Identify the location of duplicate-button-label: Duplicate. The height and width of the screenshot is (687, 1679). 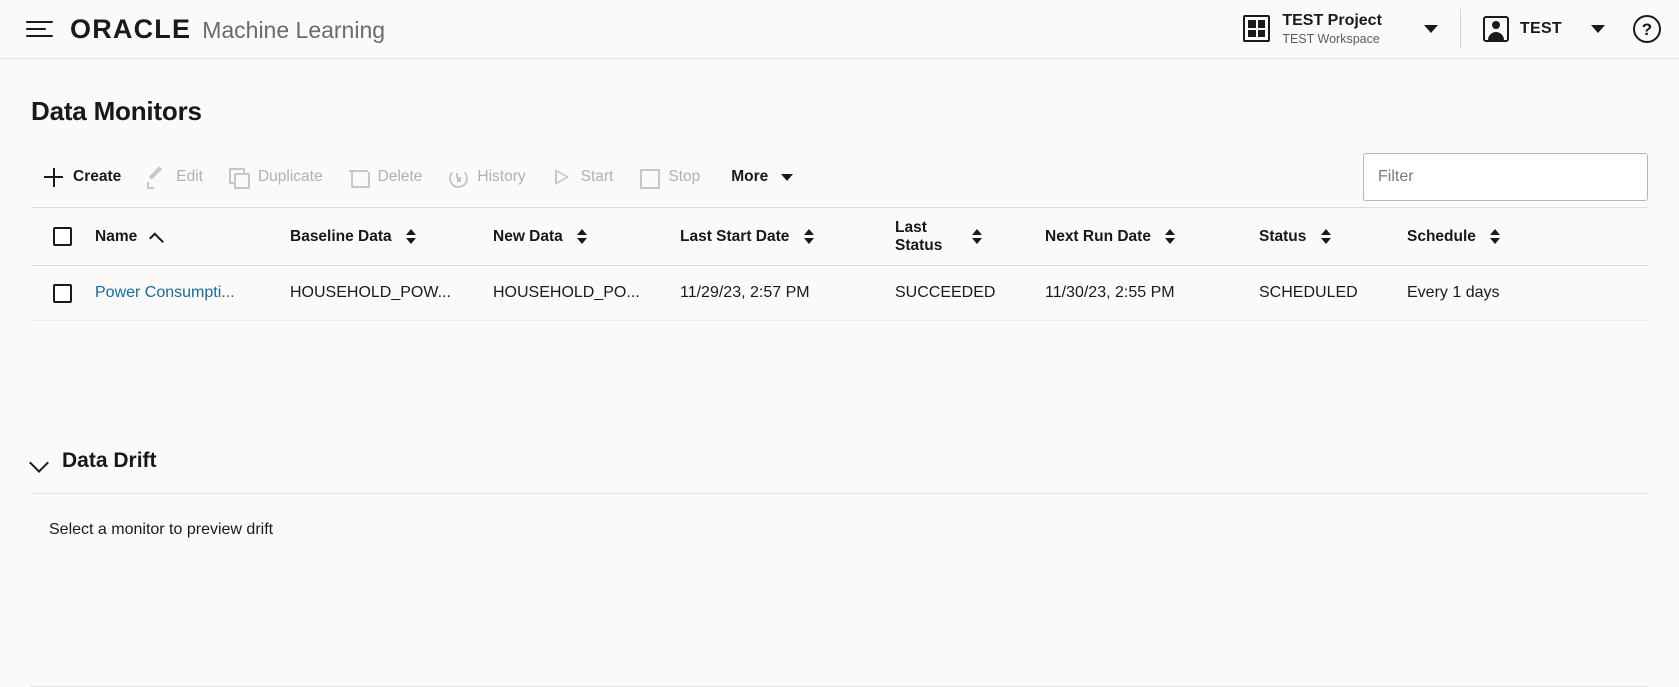
(290, 176).